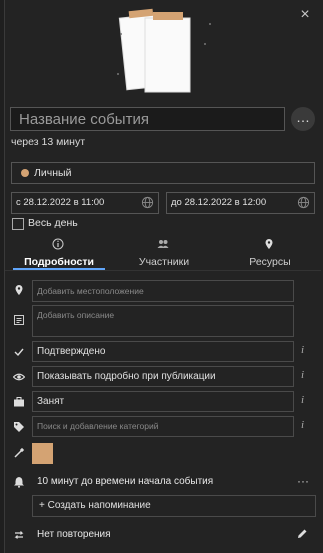 Image resolution: width=323 pixels, height=553 pixels. I want to click on repeat-text: Нет повторения, so click(74, 534).